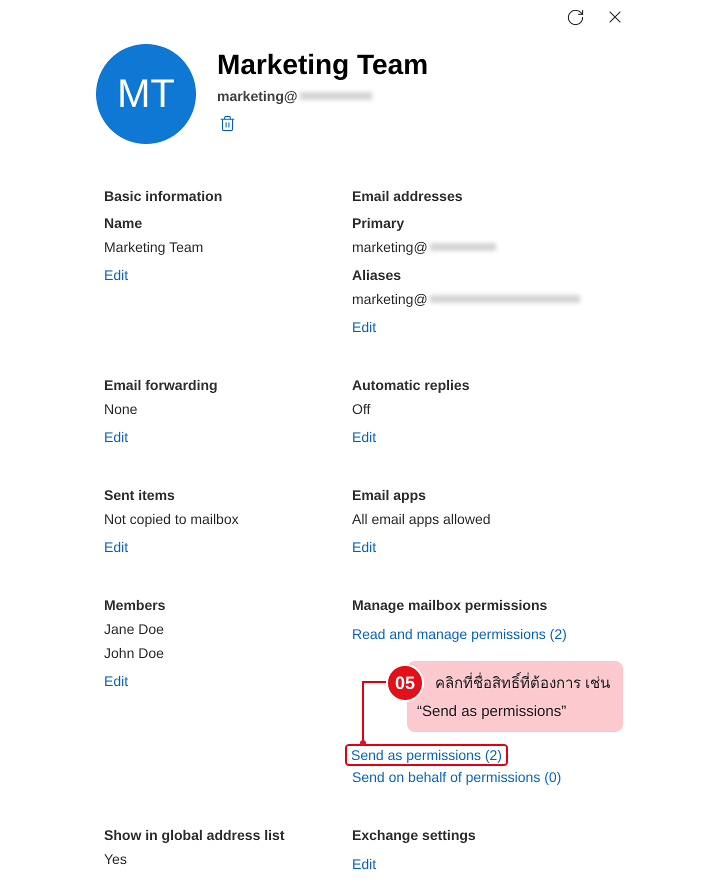 The height and width of the screenshot is (891, 720). Describe the element at coordinates (426, 755) in the screenshot. I see `edit-link: Send as permissions (2)` at that location.